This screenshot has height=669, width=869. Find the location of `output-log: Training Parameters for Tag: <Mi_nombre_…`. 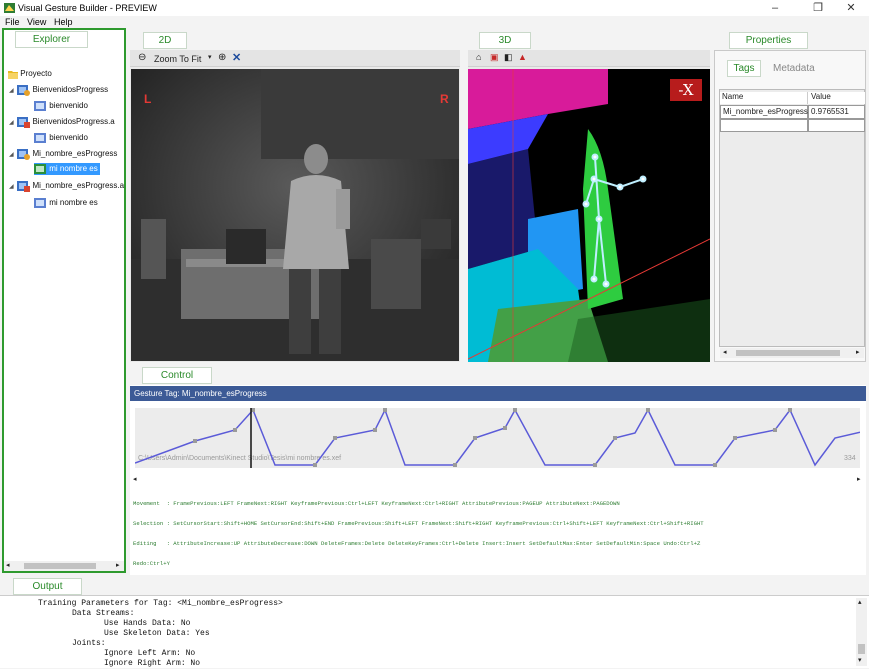

output-log: Training Parameters for Tag: <Mi_nombre_… is located at coordinates (425, 634).